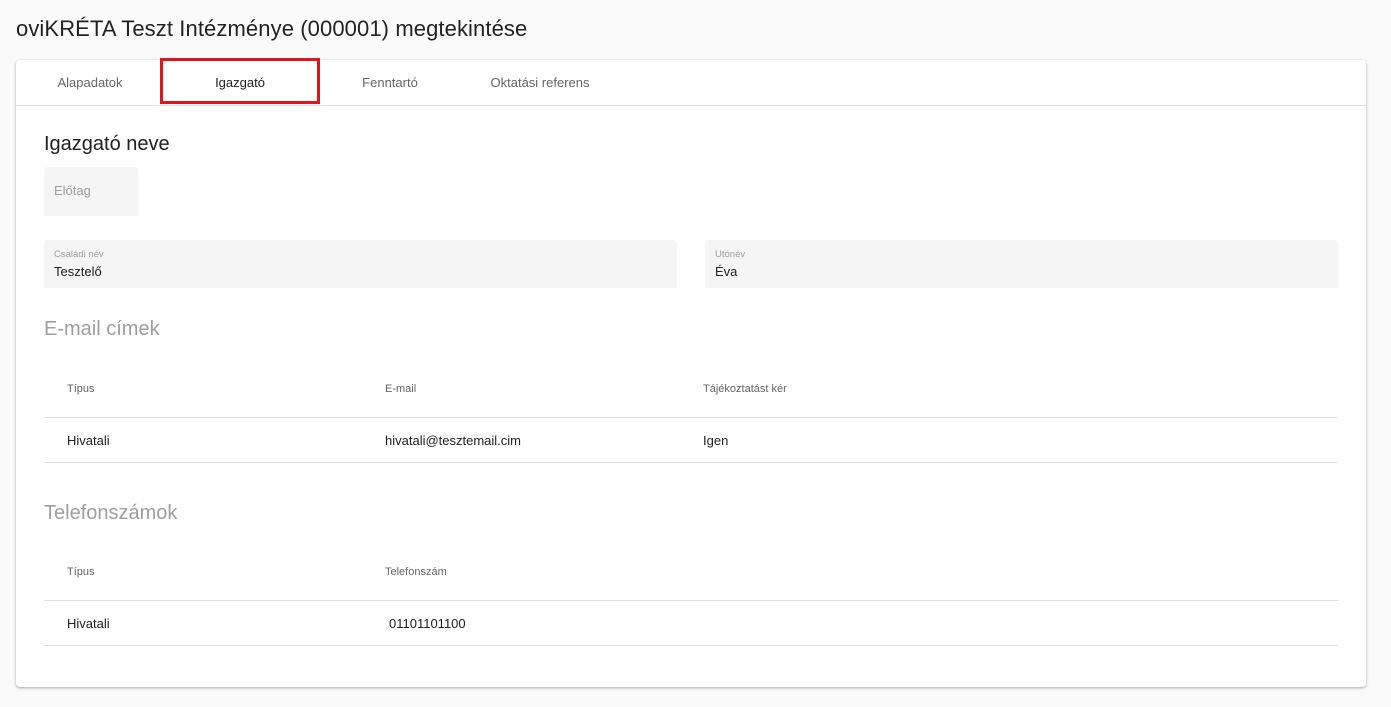 The image size is (1391, 707). I want to click on phone-type-cell: Hivatali, so click(88, 623).